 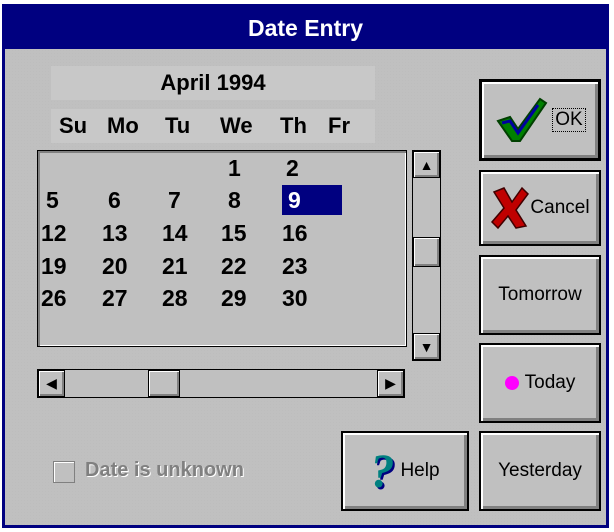 I want to click on day-cell: 20, so click(x=127, y=266).